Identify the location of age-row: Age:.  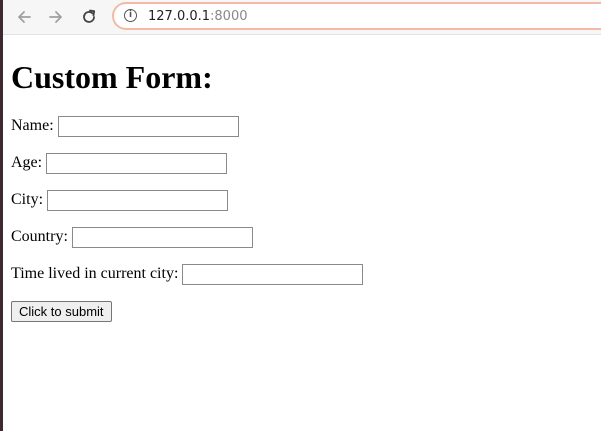
(119, 163).